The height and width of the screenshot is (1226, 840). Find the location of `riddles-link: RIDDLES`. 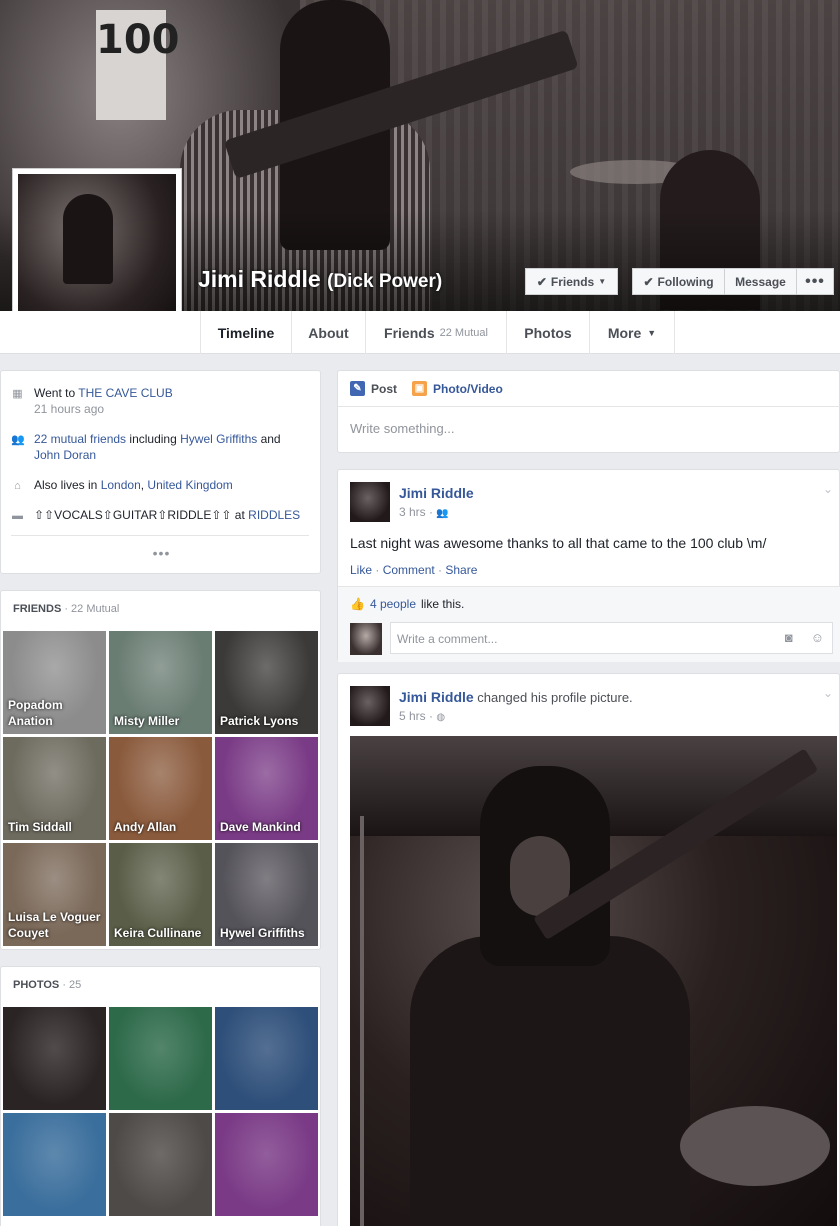

riddles-link: RIDDLES is located at coordinates (274, 515).